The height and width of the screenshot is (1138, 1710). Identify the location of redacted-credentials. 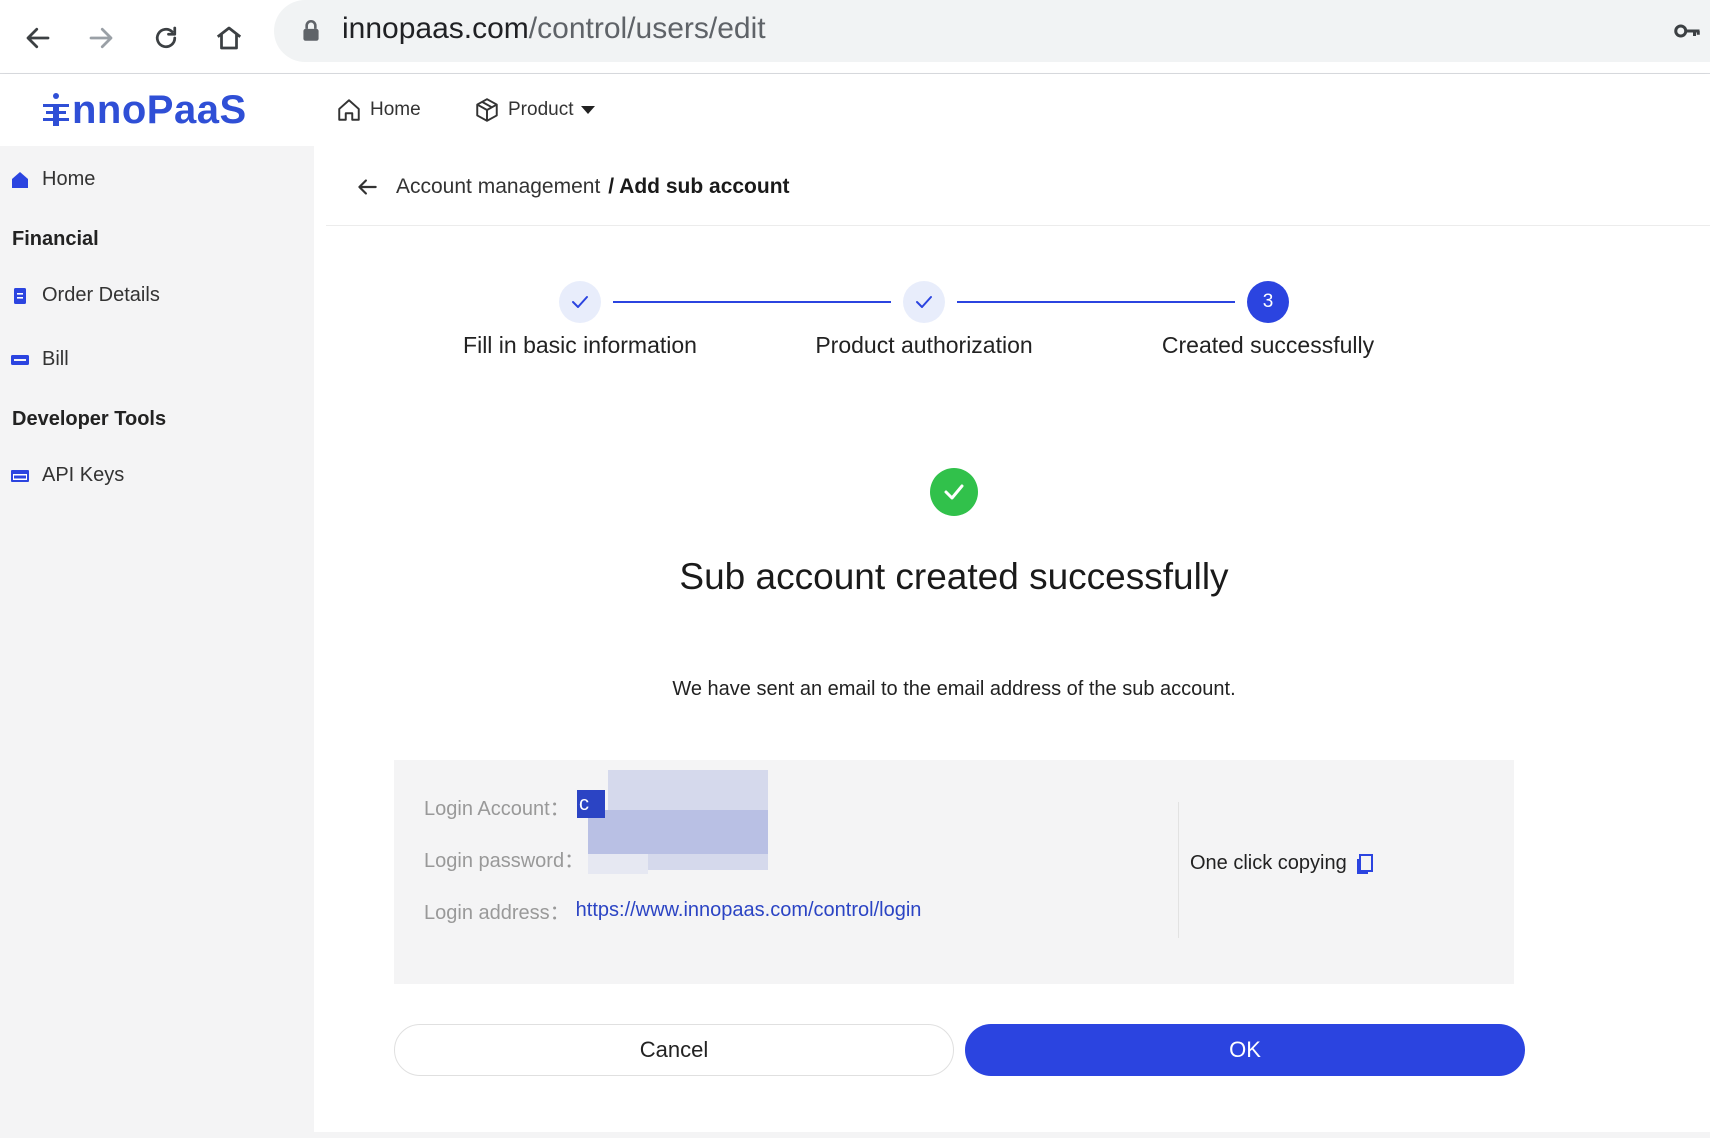
(678, 822).